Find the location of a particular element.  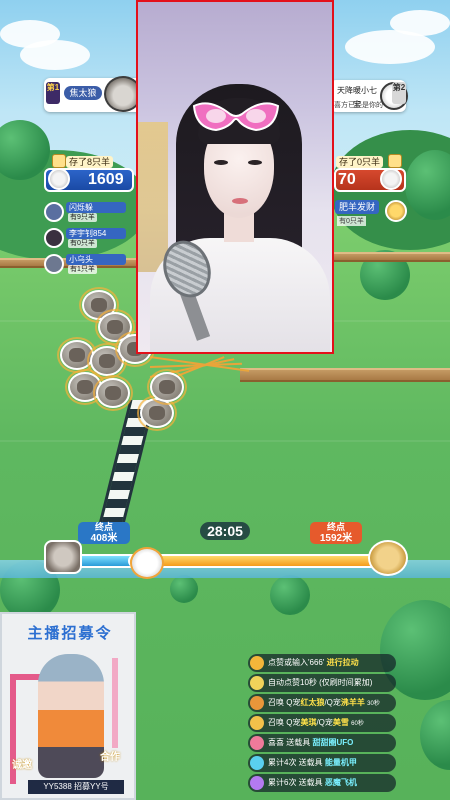

poster-title: 主播招募令 is located at coordinates (70, 633).